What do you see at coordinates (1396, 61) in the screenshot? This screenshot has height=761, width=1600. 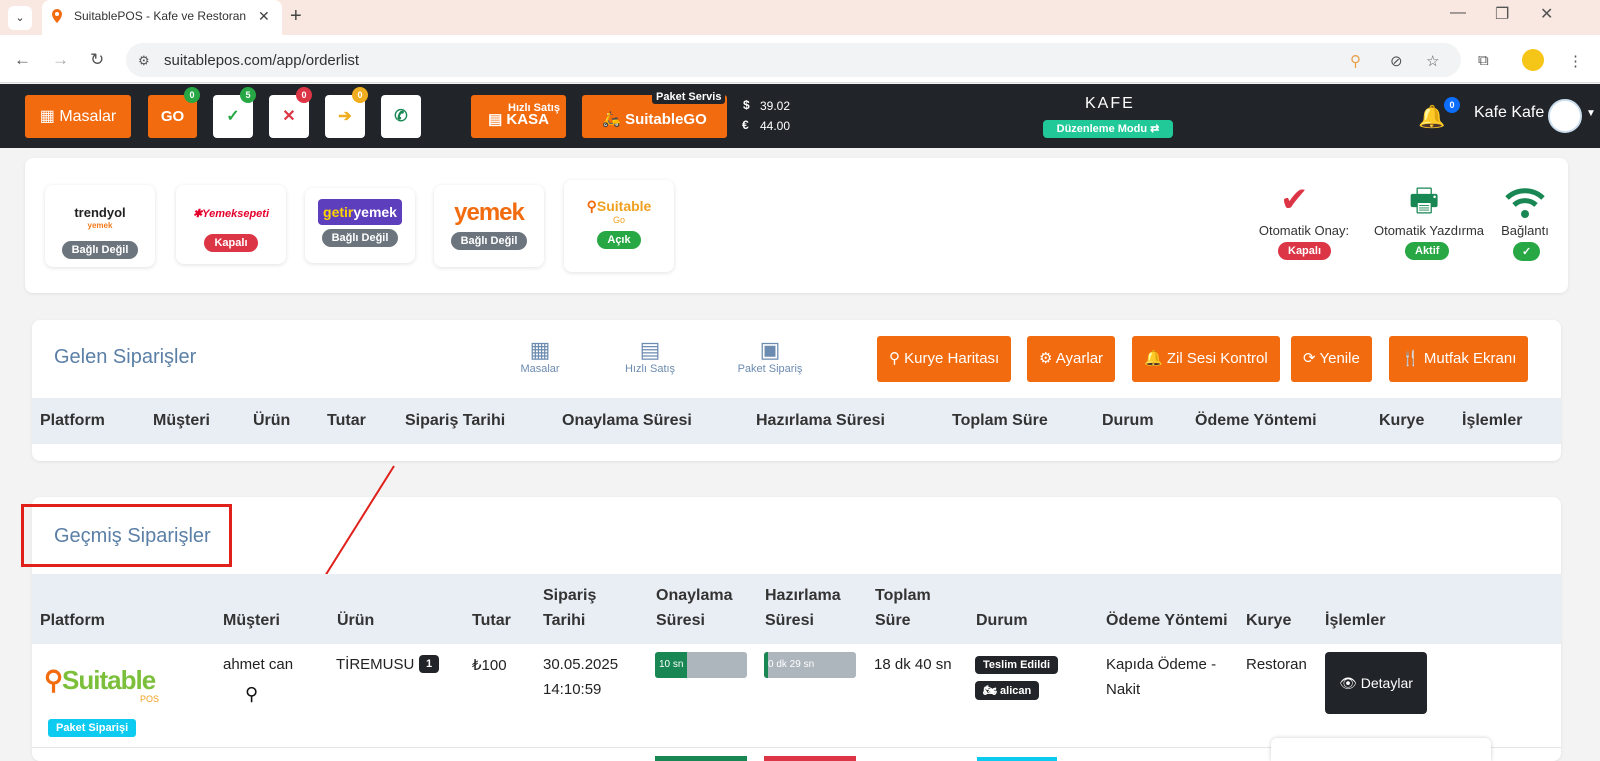 I see `eye-off-icon: ⊘` at bounding box center [1396, 61].